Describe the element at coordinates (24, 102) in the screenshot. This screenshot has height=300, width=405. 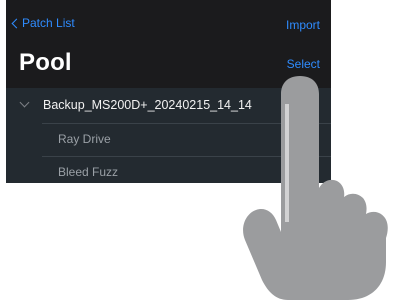
I see `chevron-down-icon` at that location.